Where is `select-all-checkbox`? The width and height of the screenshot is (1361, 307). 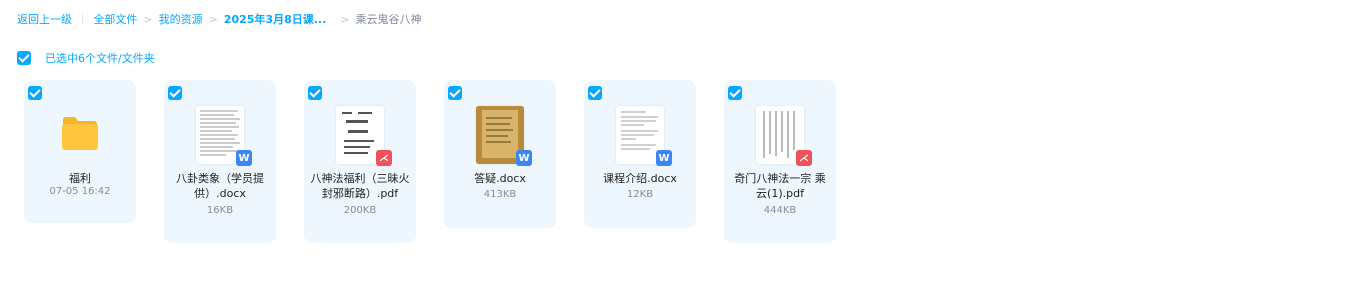 select-all-checkbox is located at coordinates (24, 58).